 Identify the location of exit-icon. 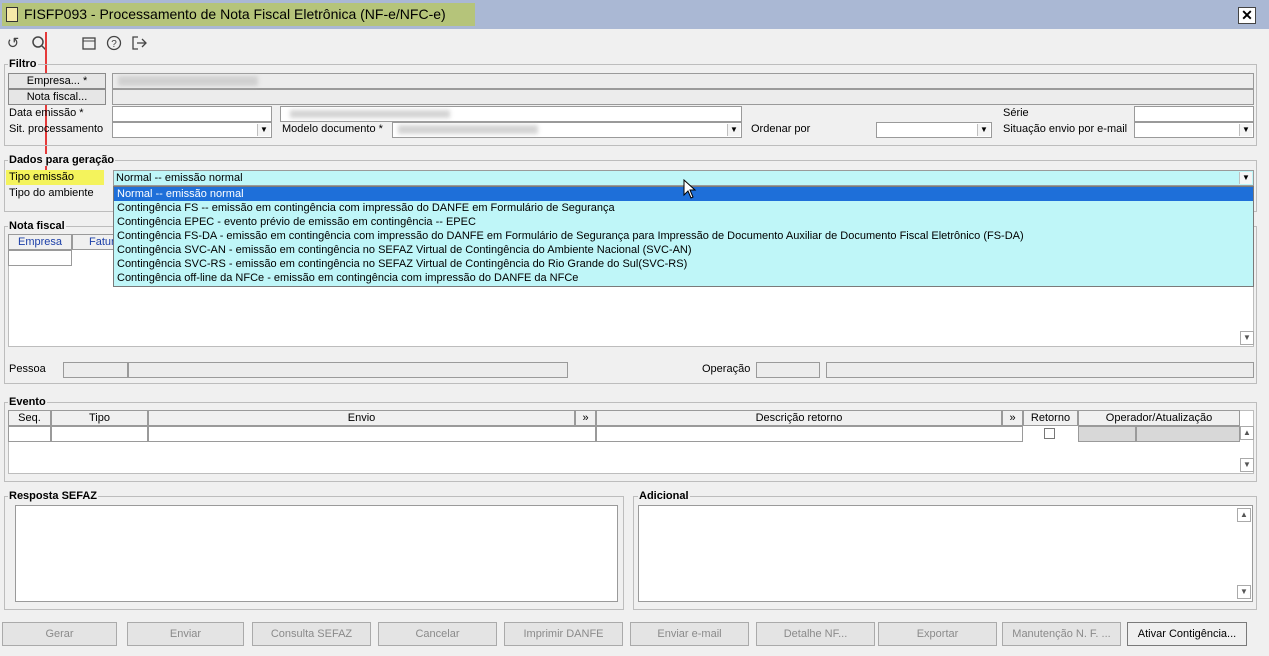
(139, 44).